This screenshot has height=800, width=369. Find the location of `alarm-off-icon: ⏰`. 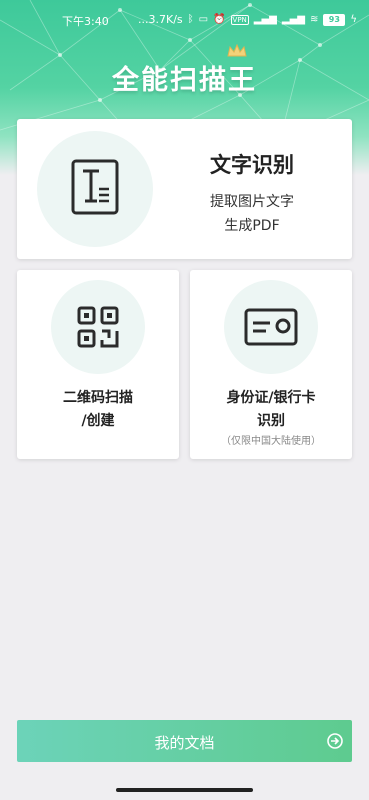

alarm-off-icon: ⏰ is located at coordinates (219, 19).